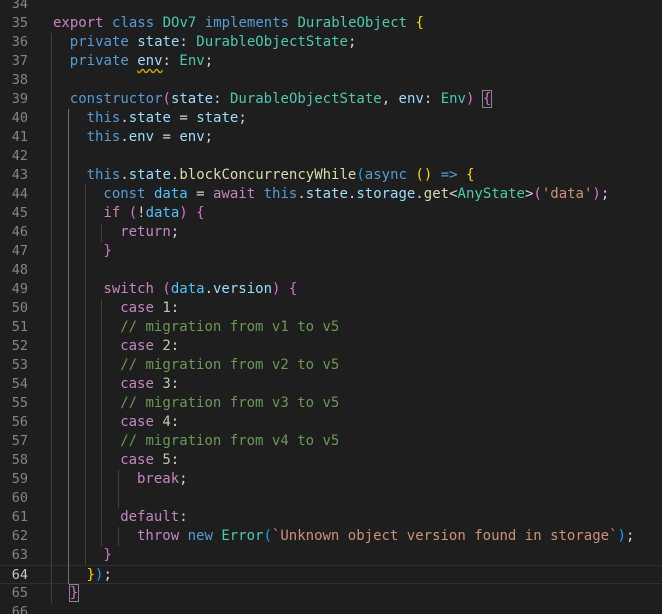 The height and width of the screenshot is (614, 662). I want to click on code-token: env, so click(141, 137).